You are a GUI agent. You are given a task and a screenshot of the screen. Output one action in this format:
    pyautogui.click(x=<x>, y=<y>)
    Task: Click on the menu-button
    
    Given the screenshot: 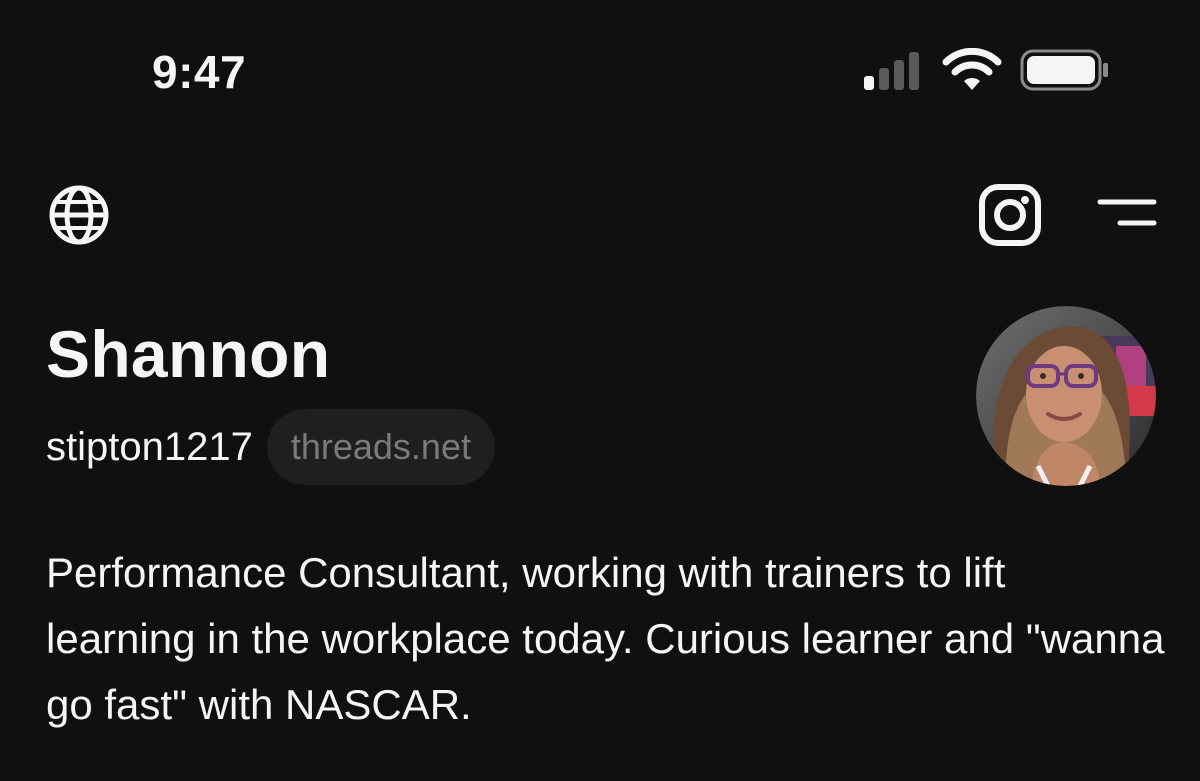 What is the action you would take?
    pyautogui.click(x=1127, y=215)
    